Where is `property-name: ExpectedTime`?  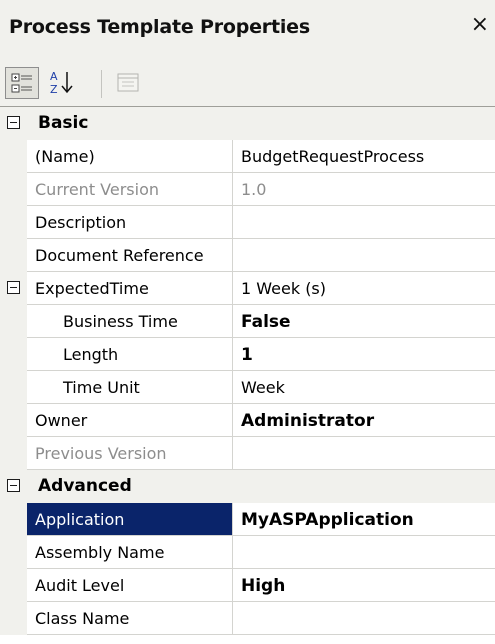
property-name: ExpectedTime is located at coordinates (92, 288).